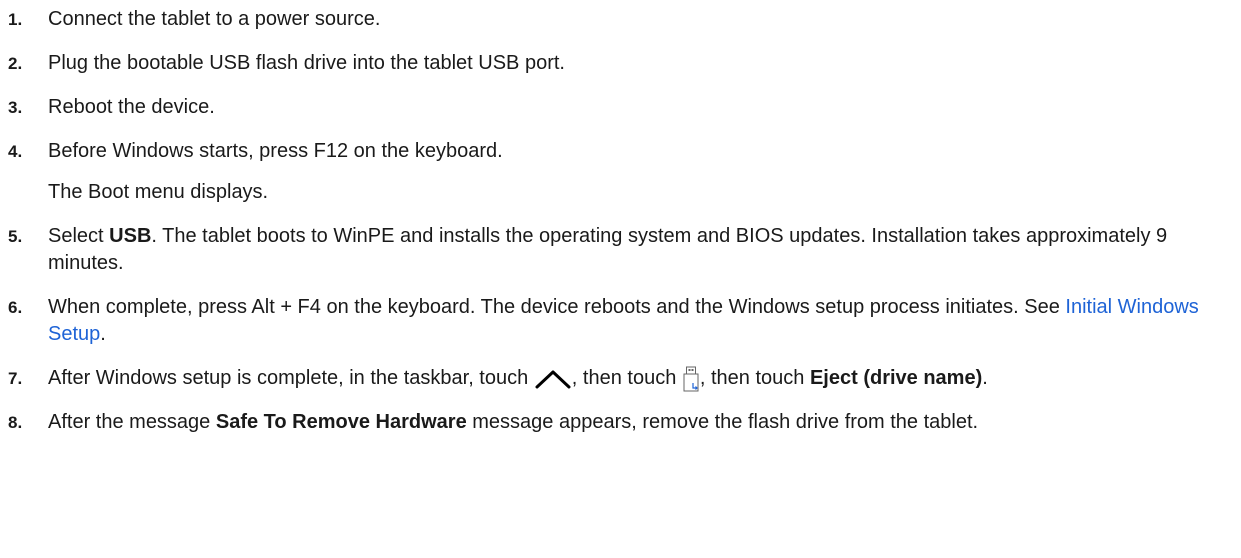 The height and width of the screenshot is (558, 1241). Describe the element at coordinates (15, 19) in the screenshot. I see `step-number: 1.` at that location.